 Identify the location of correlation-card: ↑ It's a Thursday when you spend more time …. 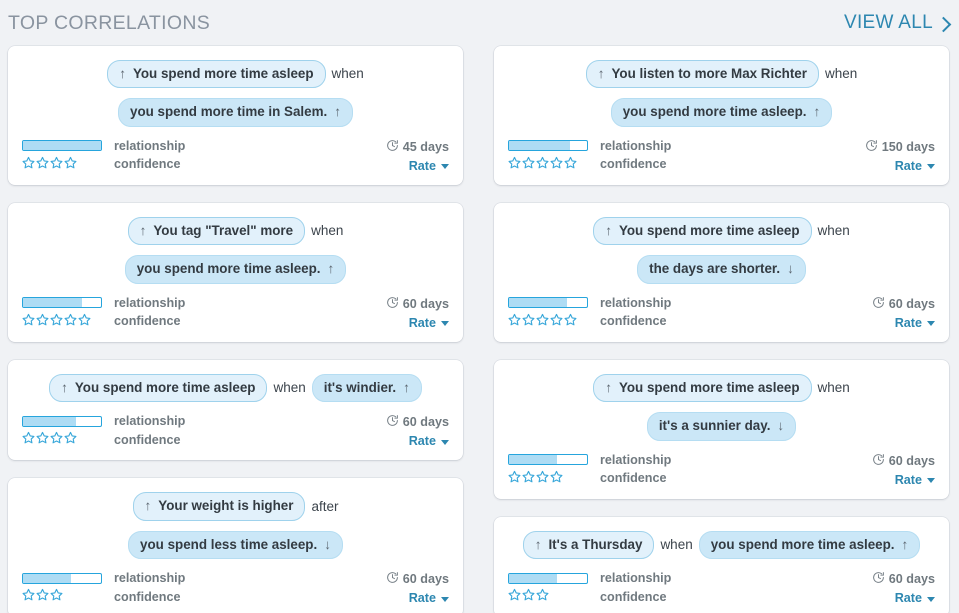
(721, 564).